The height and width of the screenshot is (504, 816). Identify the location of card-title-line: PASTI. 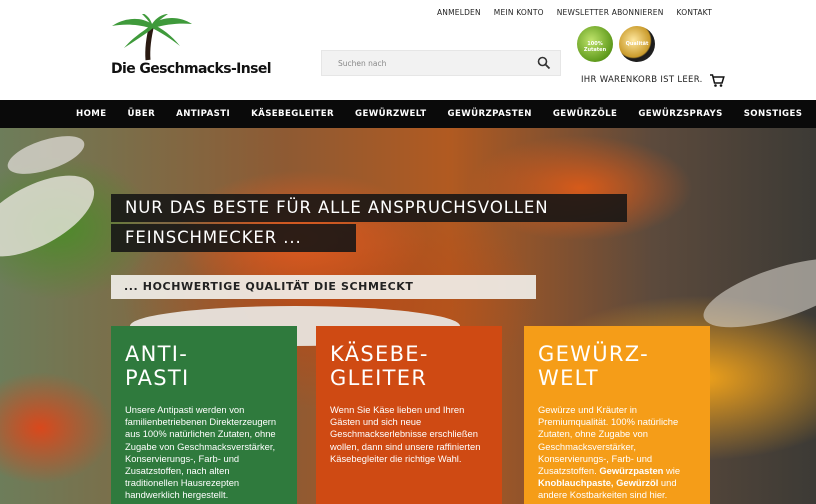
(157, 378).